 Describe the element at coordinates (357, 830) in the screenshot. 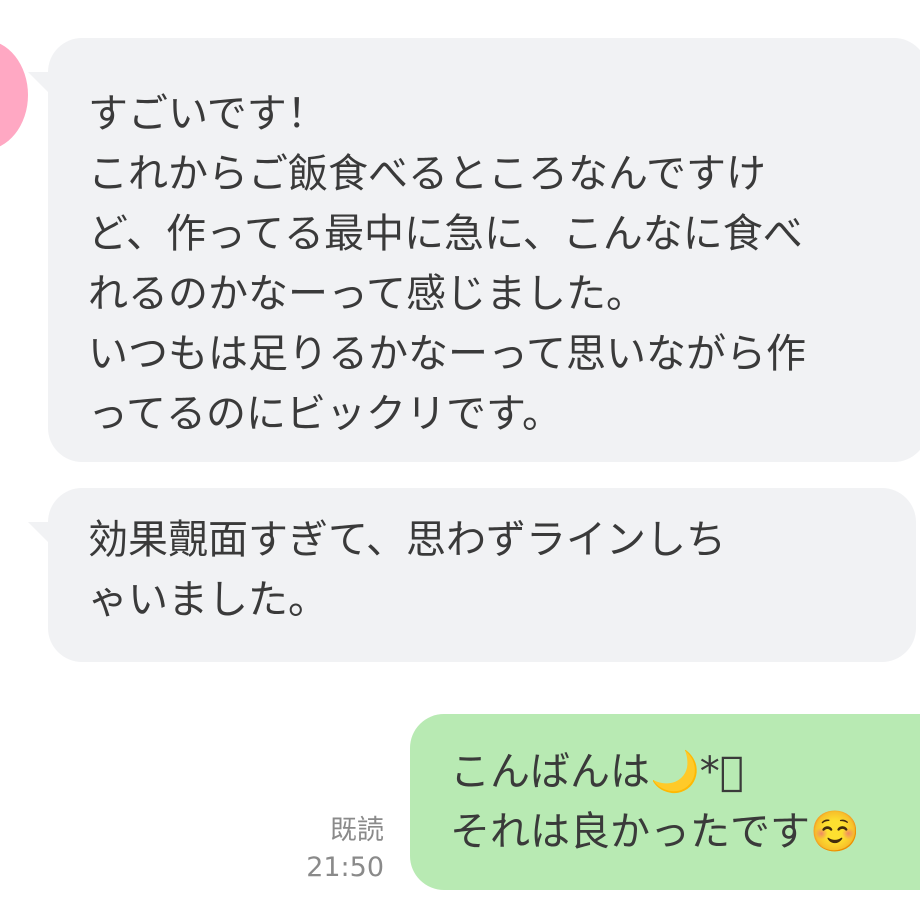

I see `read-status: 既読` at that location.